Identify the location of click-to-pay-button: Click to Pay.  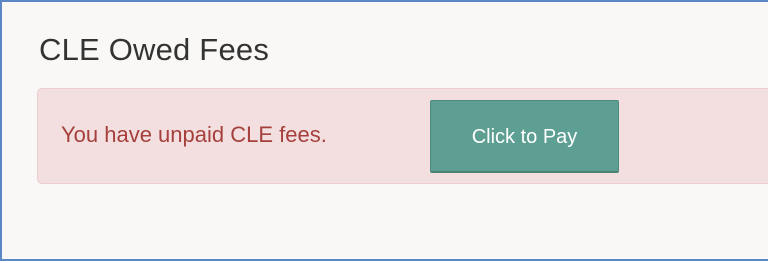
(524, 136).